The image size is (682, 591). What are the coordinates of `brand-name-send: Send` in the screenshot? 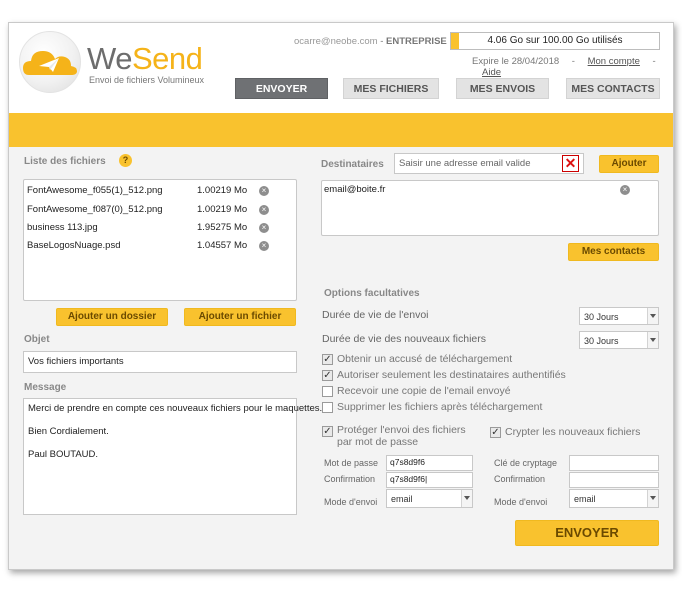 It's located at (167, 58).